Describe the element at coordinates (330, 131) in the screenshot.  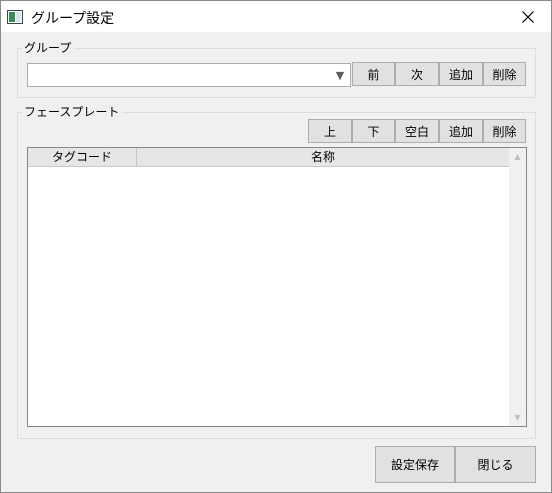
I see `move-up-button: 上` at that location.